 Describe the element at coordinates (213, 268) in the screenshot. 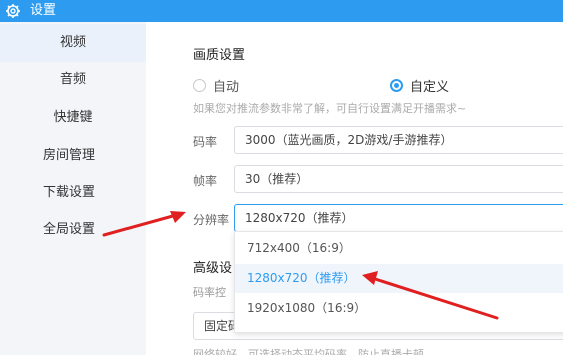

I see `advanced-settings-title: 高级设` at that location.